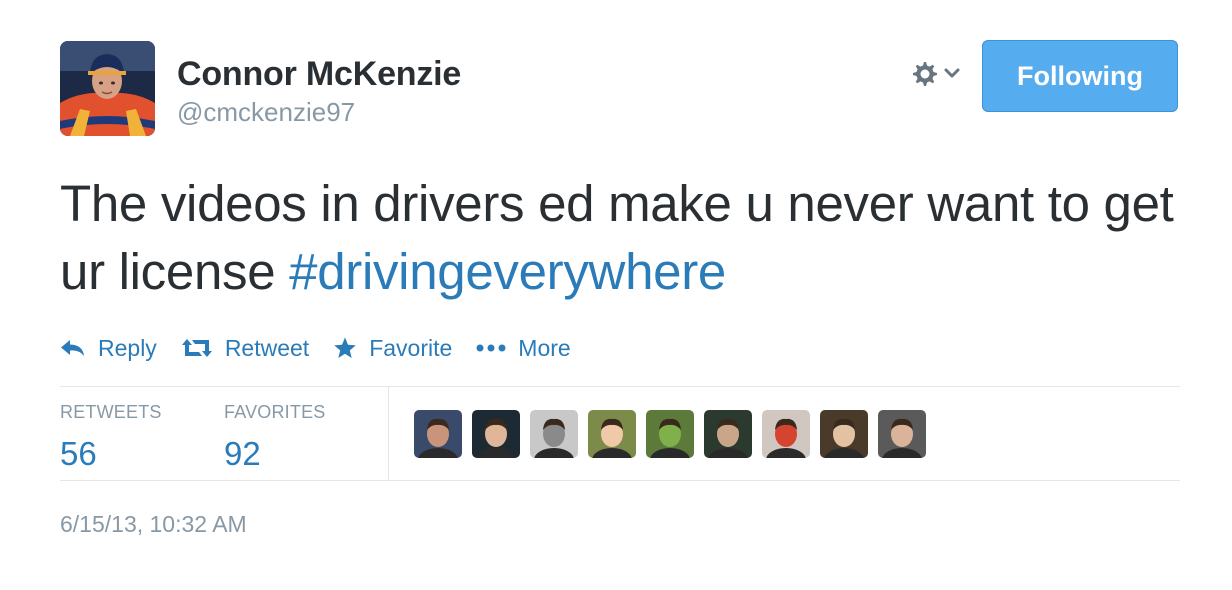  Describe the element at coordinates (411, 347) in the screenshot. I see `favorite-label: Favorite` at that location.